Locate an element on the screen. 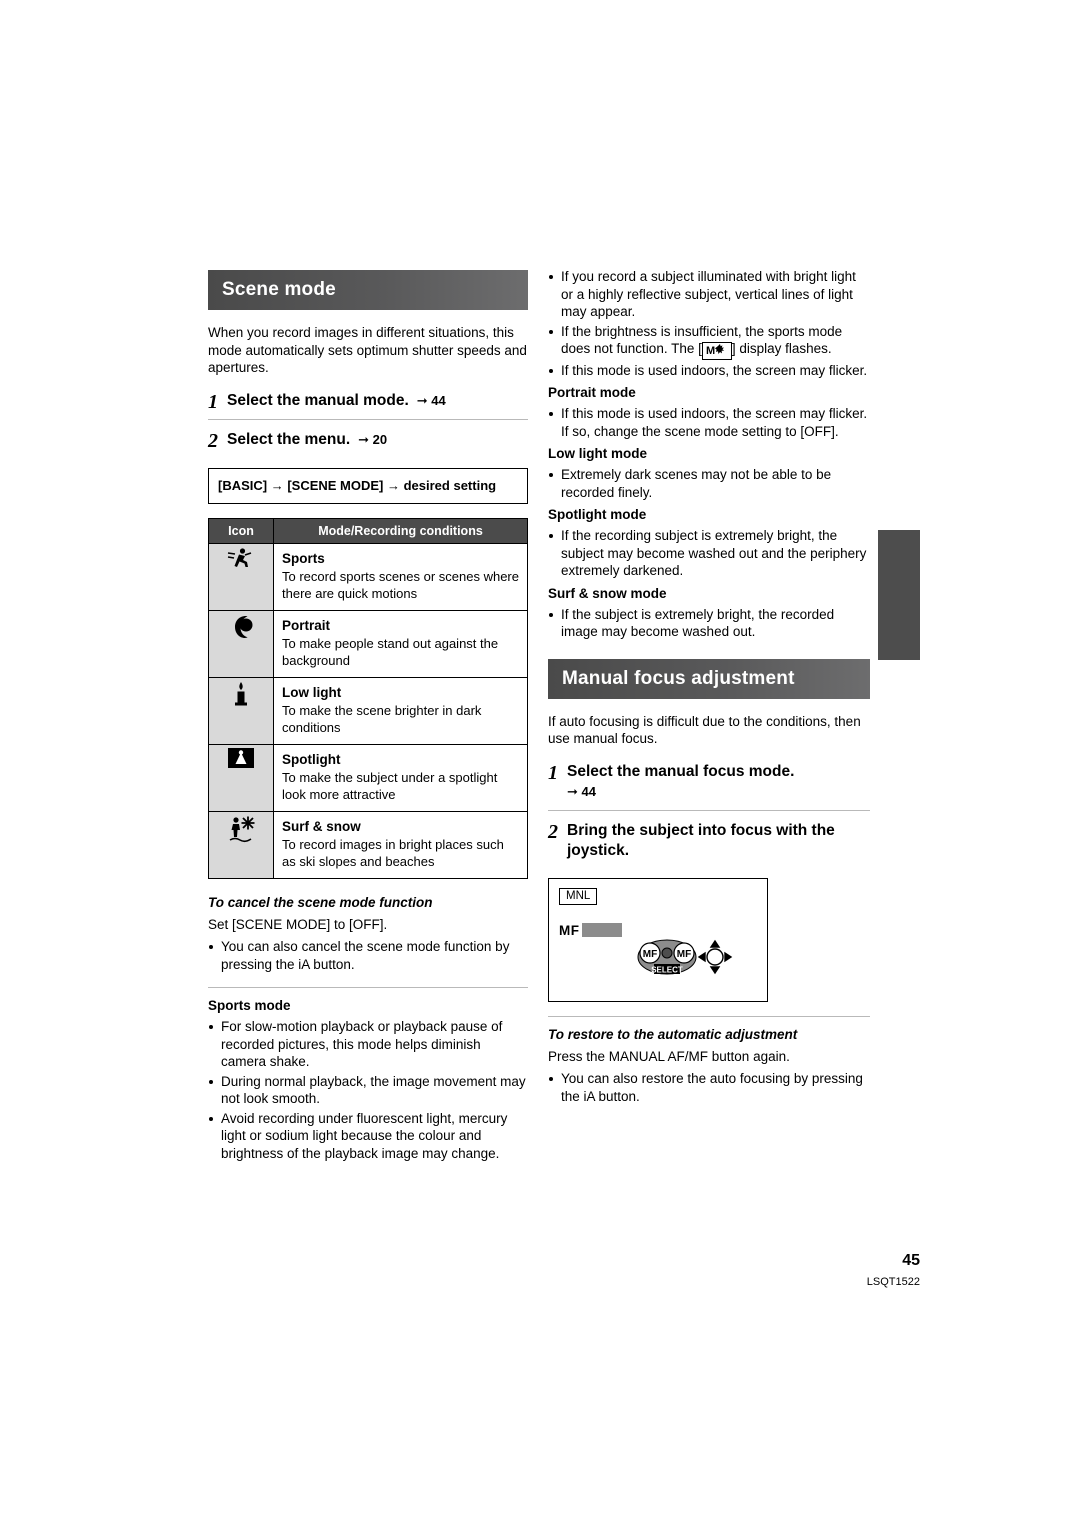 The image size is (1080, 1528). restore-auto-adjustment-heading: To restore to the automatic adjustment is located at coordinates (673, 1034).